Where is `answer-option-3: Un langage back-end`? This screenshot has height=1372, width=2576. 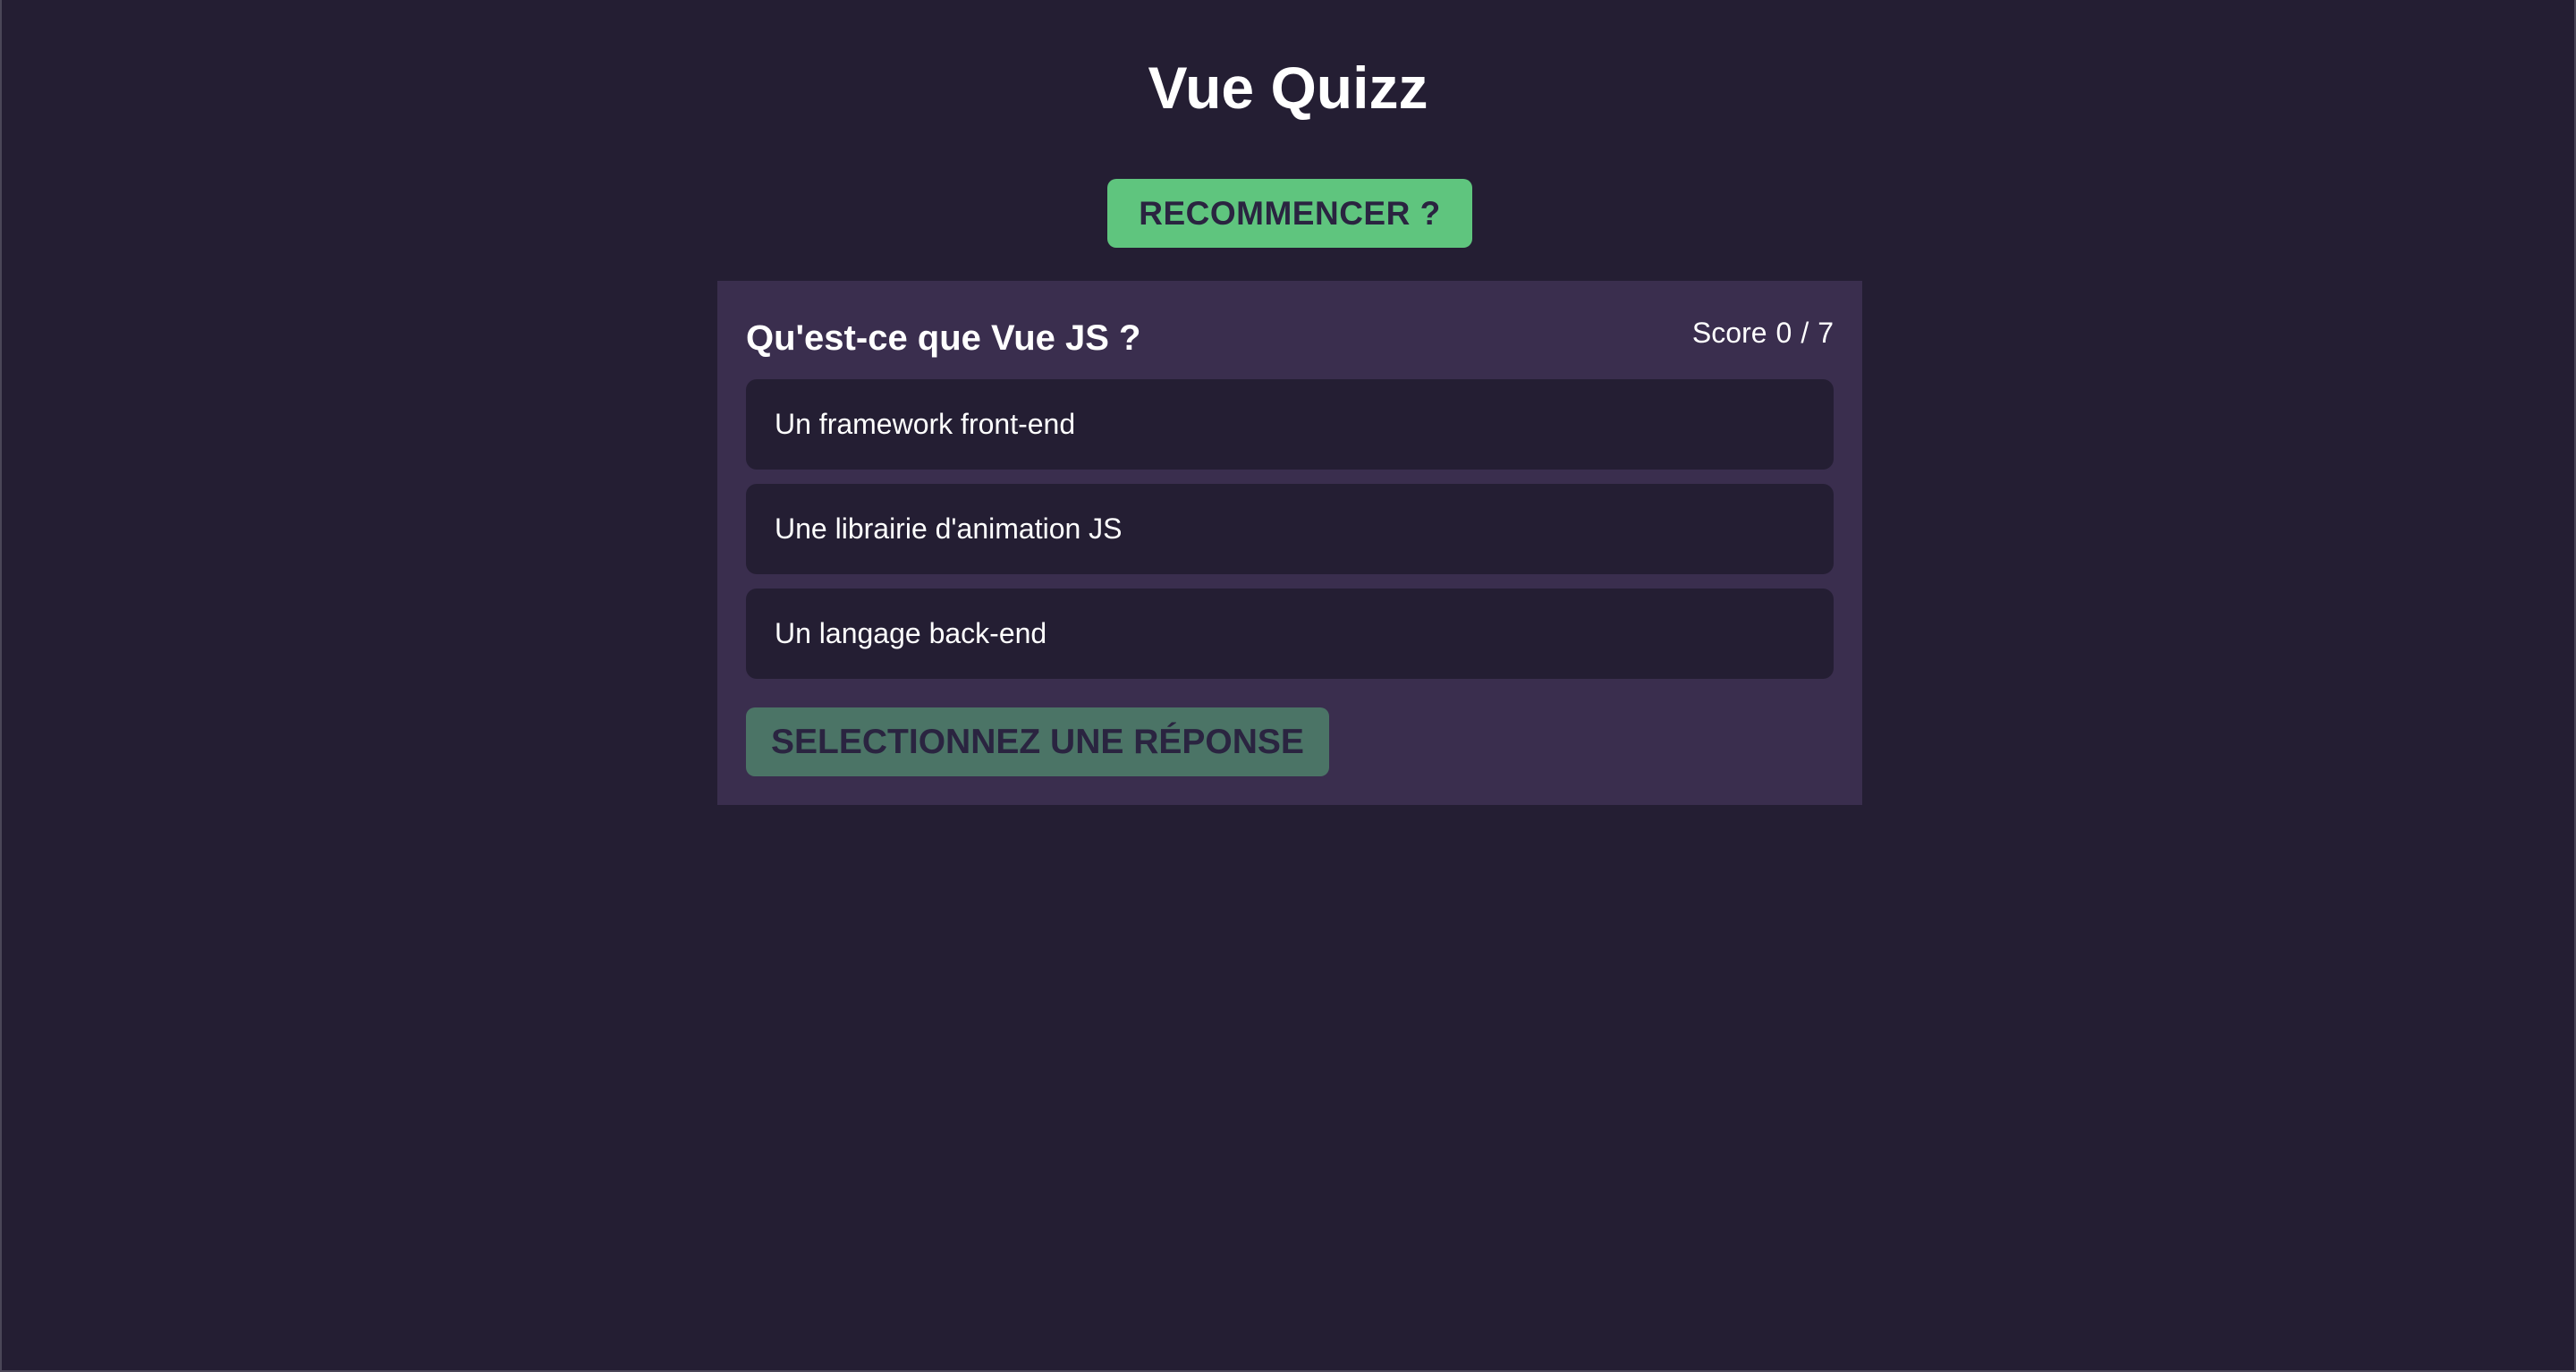
answer-option-3: Un langage back-end is located at coordinates (1290, 634).